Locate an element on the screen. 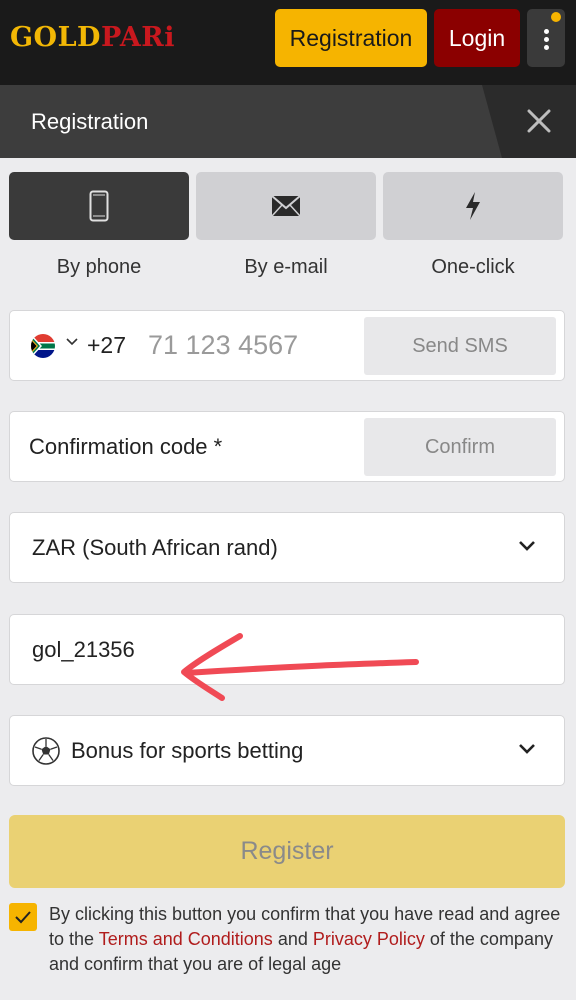 The width and height of the screenshot is (576, 1000). registration-button: Registration is located at coordinates (351, 38).